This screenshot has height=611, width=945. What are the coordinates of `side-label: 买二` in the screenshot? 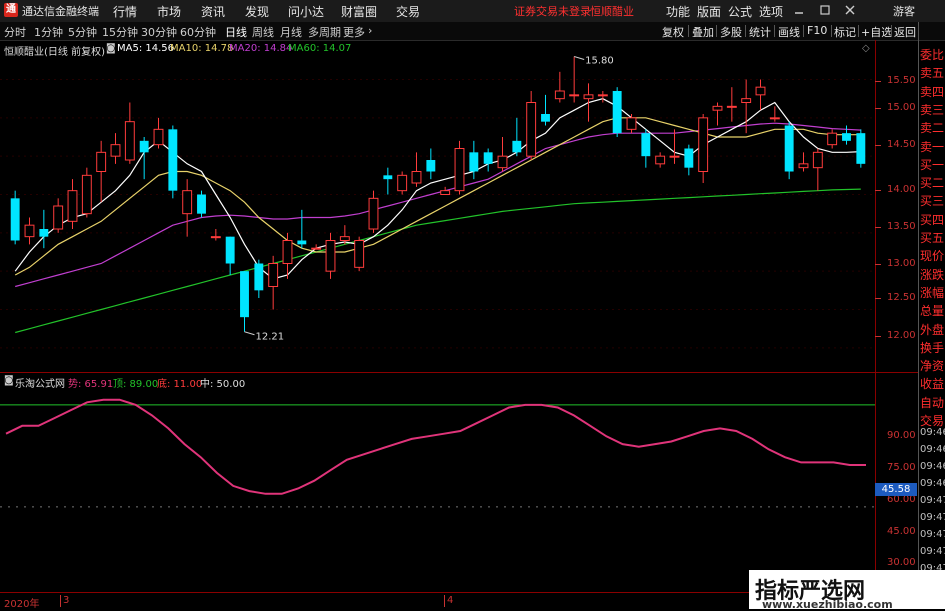 It's located at (932, 182).